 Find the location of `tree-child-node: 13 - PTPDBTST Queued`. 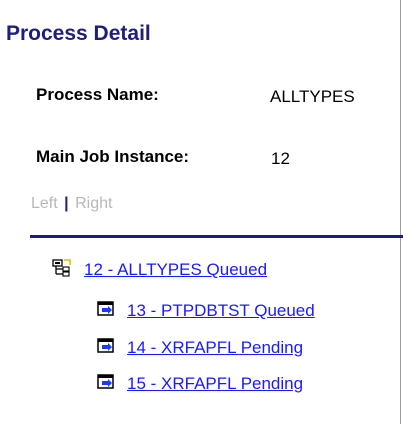

tree-child-node: 13 - PTPDBTST Queued is located at coordinates (206, 311).